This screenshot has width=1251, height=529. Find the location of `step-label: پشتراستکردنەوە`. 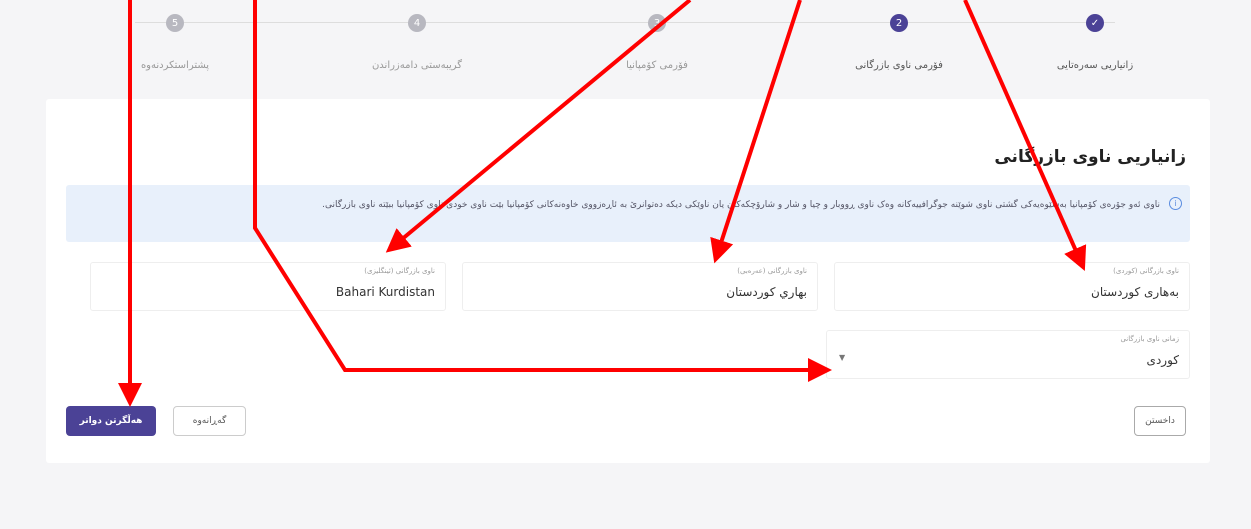

step-label: پشتراستکردنەوە is located at coordinates (175, 65).